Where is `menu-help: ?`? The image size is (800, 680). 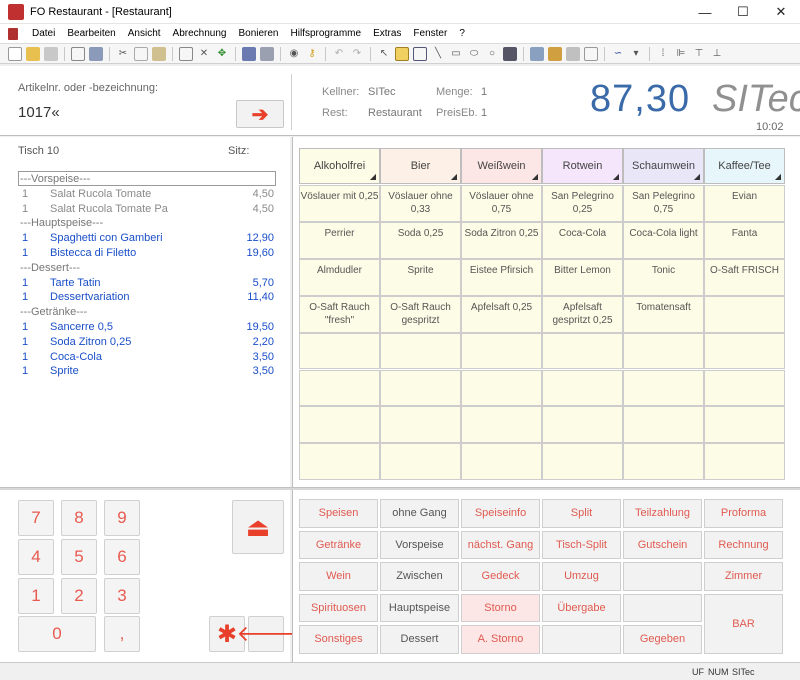 menu-help: ? is located at coordinates (462, 33).